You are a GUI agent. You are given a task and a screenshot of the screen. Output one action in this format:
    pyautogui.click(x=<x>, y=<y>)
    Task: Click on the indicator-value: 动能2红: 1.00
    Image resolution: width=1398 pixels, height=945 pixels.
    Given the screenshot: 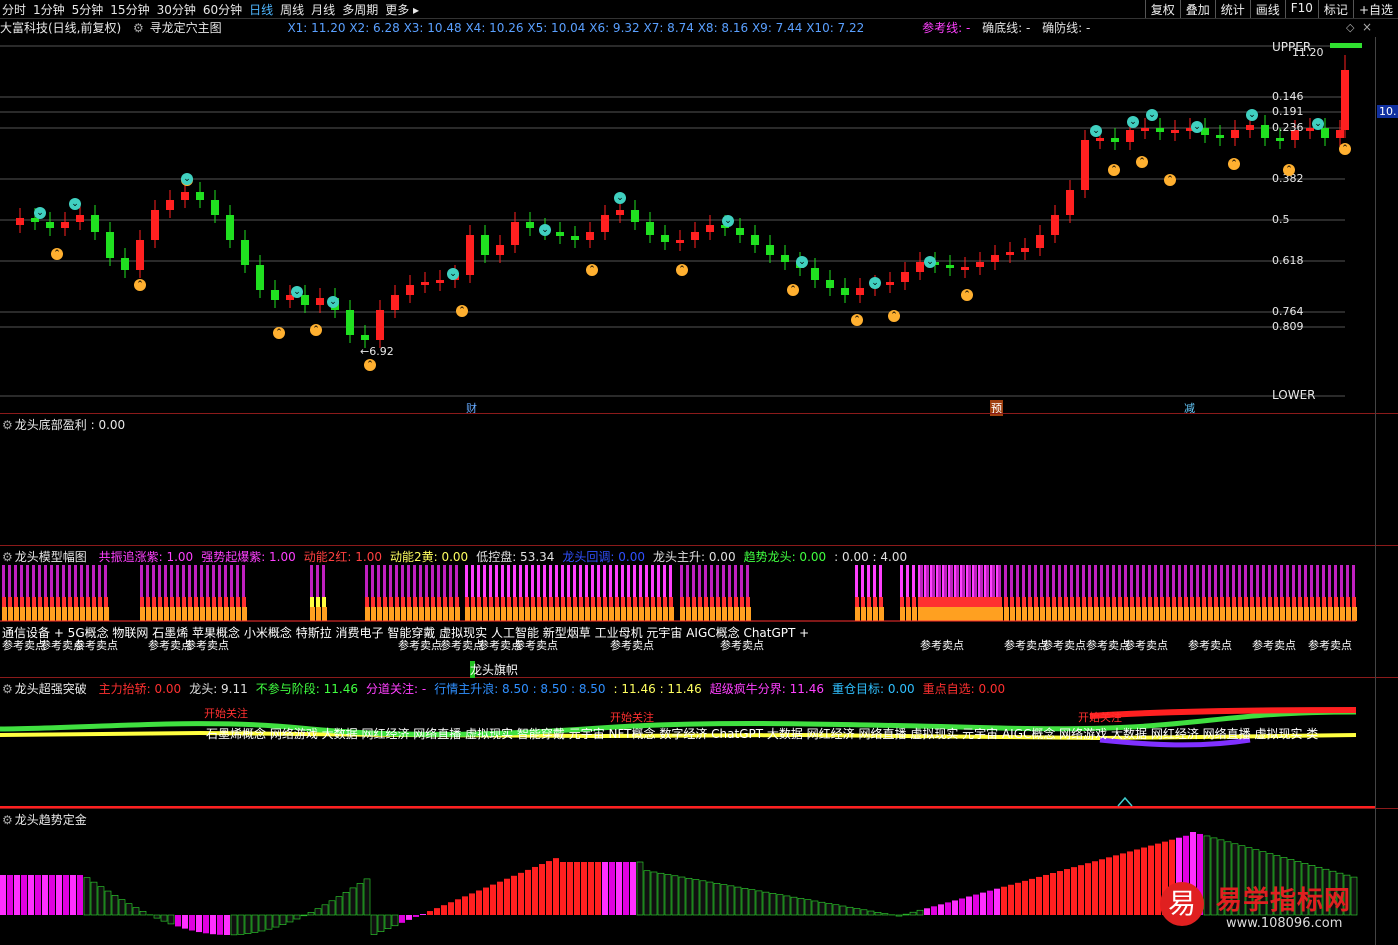 What is the action you would take?
    pyautogui.click(x=342, y=557)
    